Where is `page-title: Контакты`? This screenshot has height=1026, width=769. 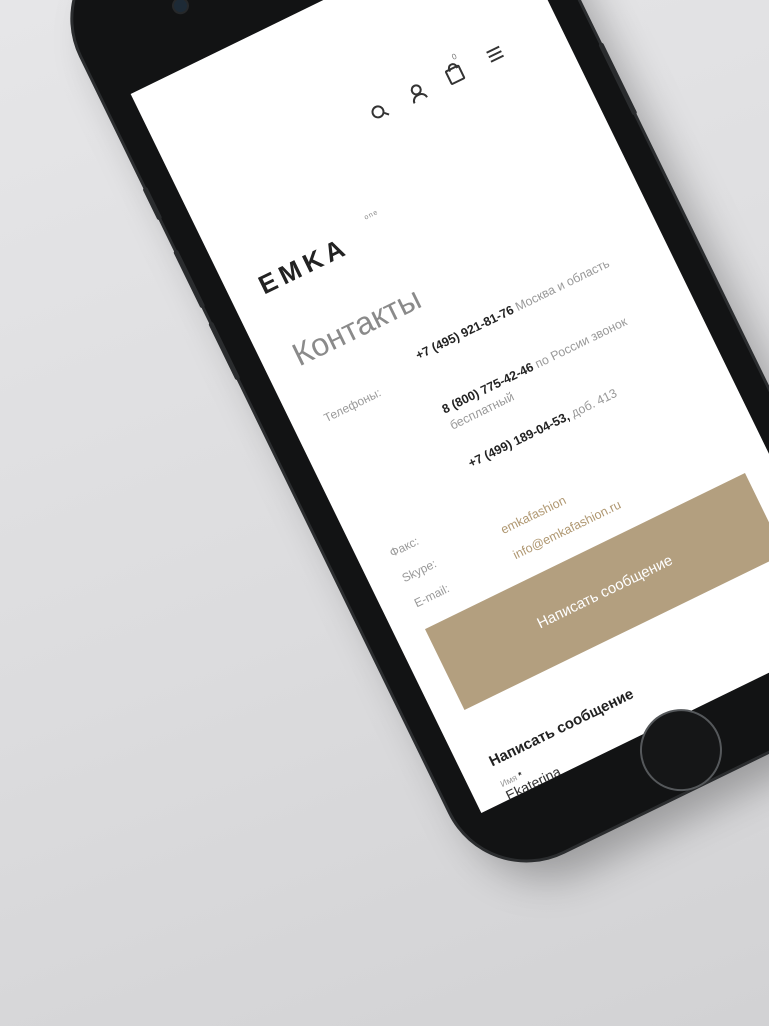 page-title: Контакты is located at coordinates (356, 326).